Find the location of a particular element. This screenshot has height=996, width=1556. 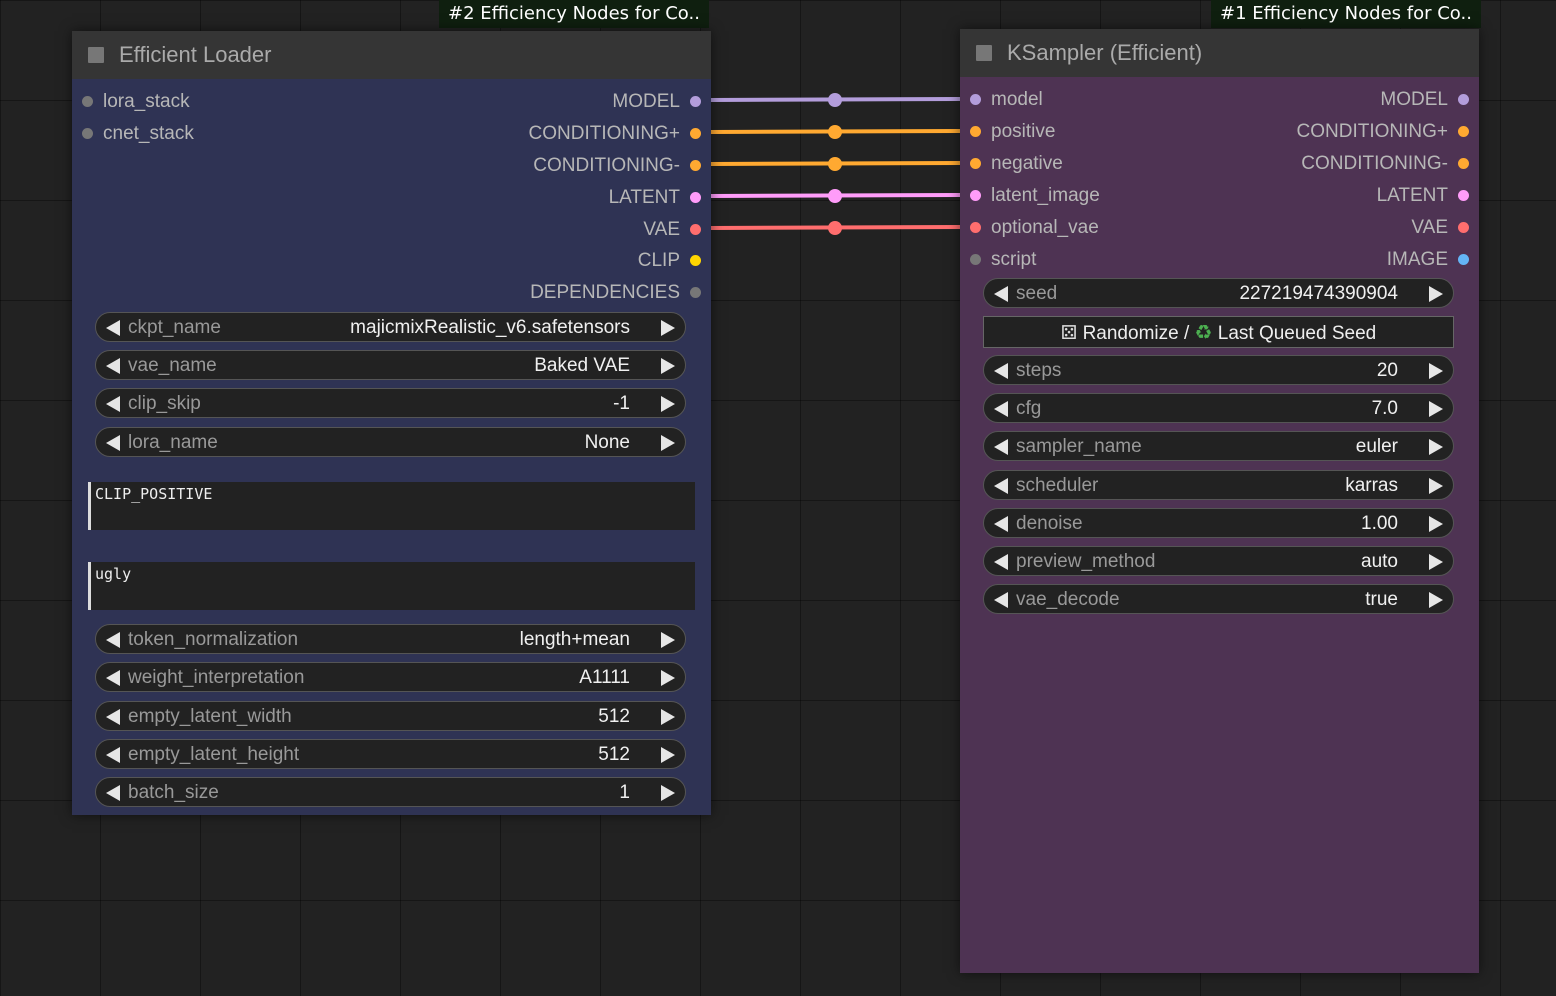

widget-vae-name: vae_name Baked VAE is located at coordinates (390, 365).